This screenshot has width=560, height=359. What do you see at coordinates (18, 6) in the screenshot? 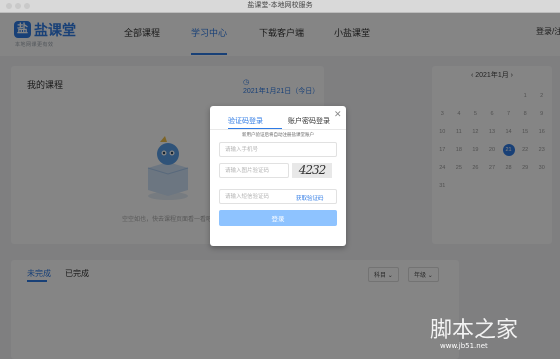
I see `minimize-window-button` at bounding box center [18, 6].